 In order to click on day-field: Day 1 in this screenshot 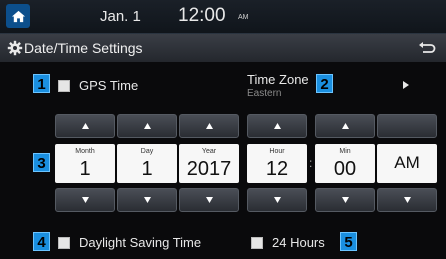, I will do `click(147, 163)`.